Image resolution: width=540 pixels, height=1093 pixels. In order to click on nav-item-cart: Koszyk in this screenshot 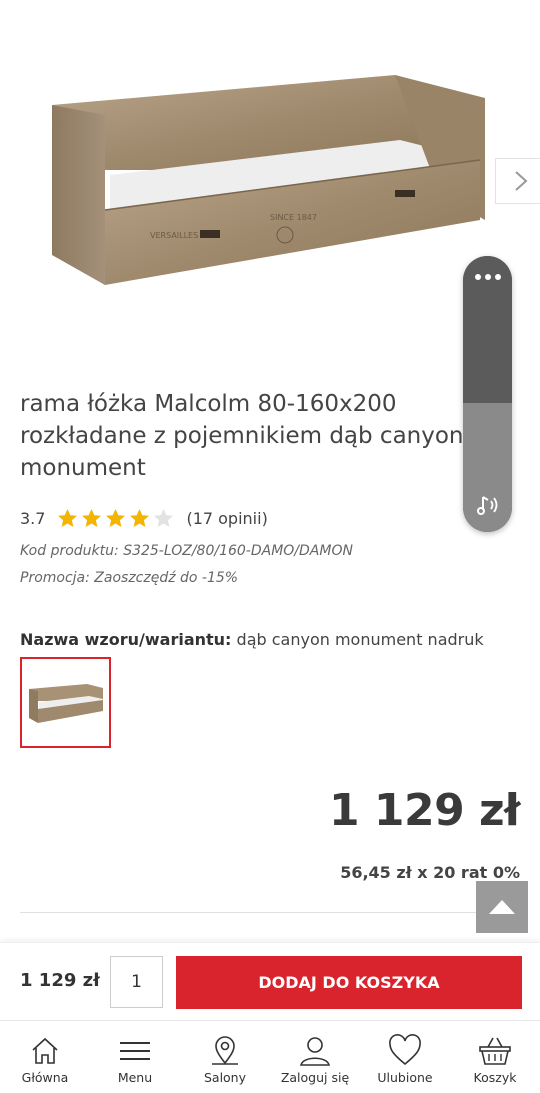, I will do `click(495, 1057)`.